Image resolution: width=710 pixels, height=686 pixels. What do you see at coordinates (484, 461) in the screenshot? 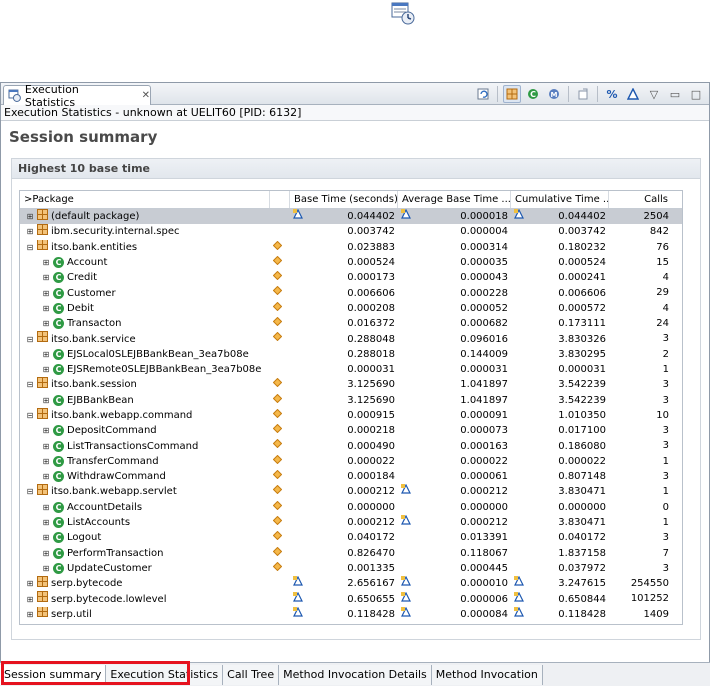
I see `average-base-time-cell-value: 0.000022` at bounding box center [484, 461].